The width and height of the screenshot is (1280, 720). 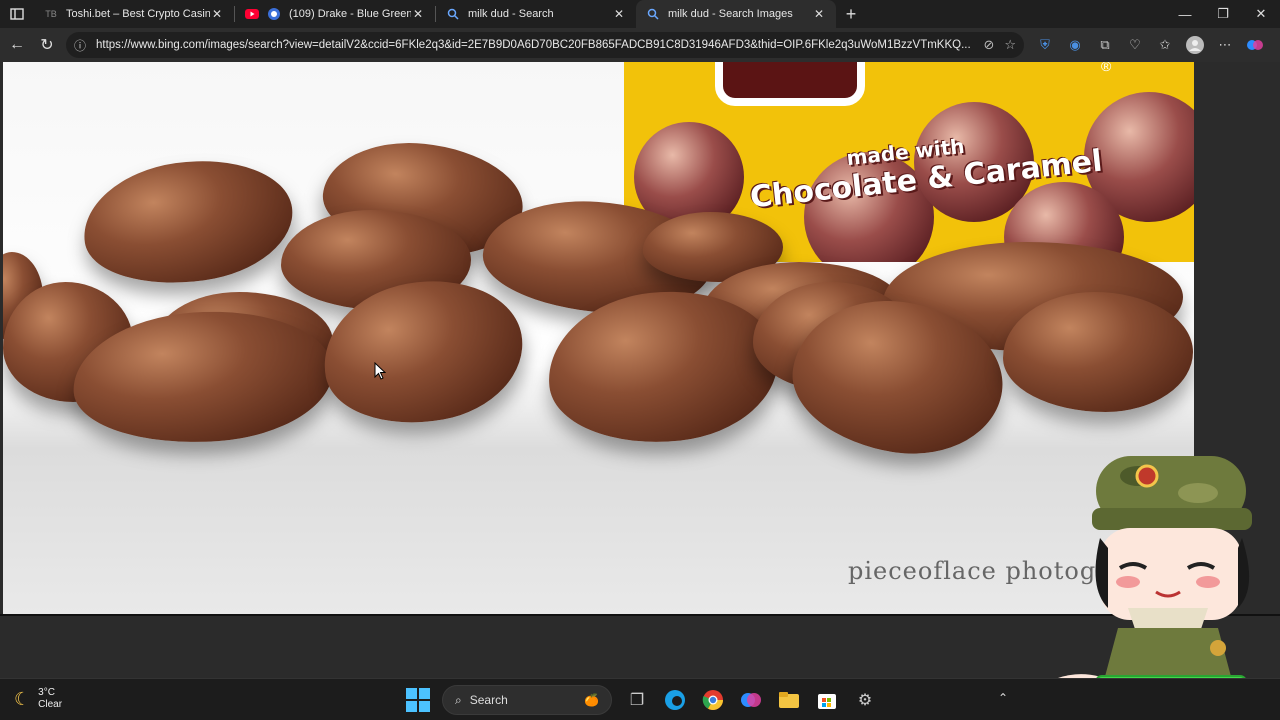 I want to click on weather-widget: ☾ 3°C Clear, so click(x=38, y=699).